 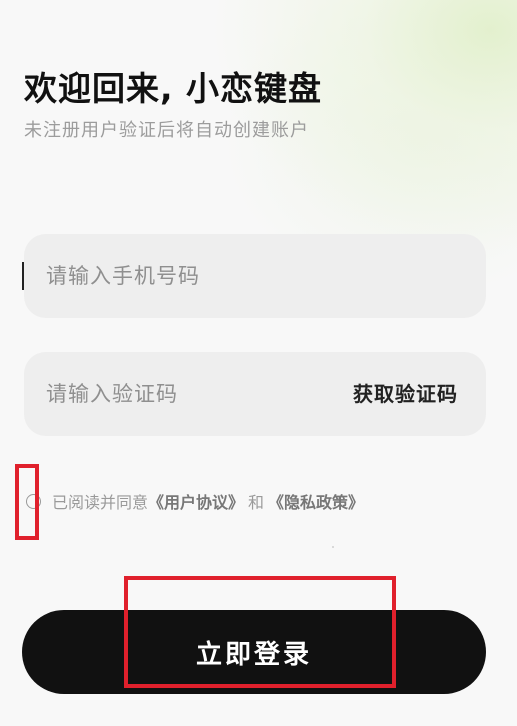 What do you see at coordinates (196, 501) in the screenshot?
I see `user-agreement-link: 《用户协议》` at bounding box center [196, 501].